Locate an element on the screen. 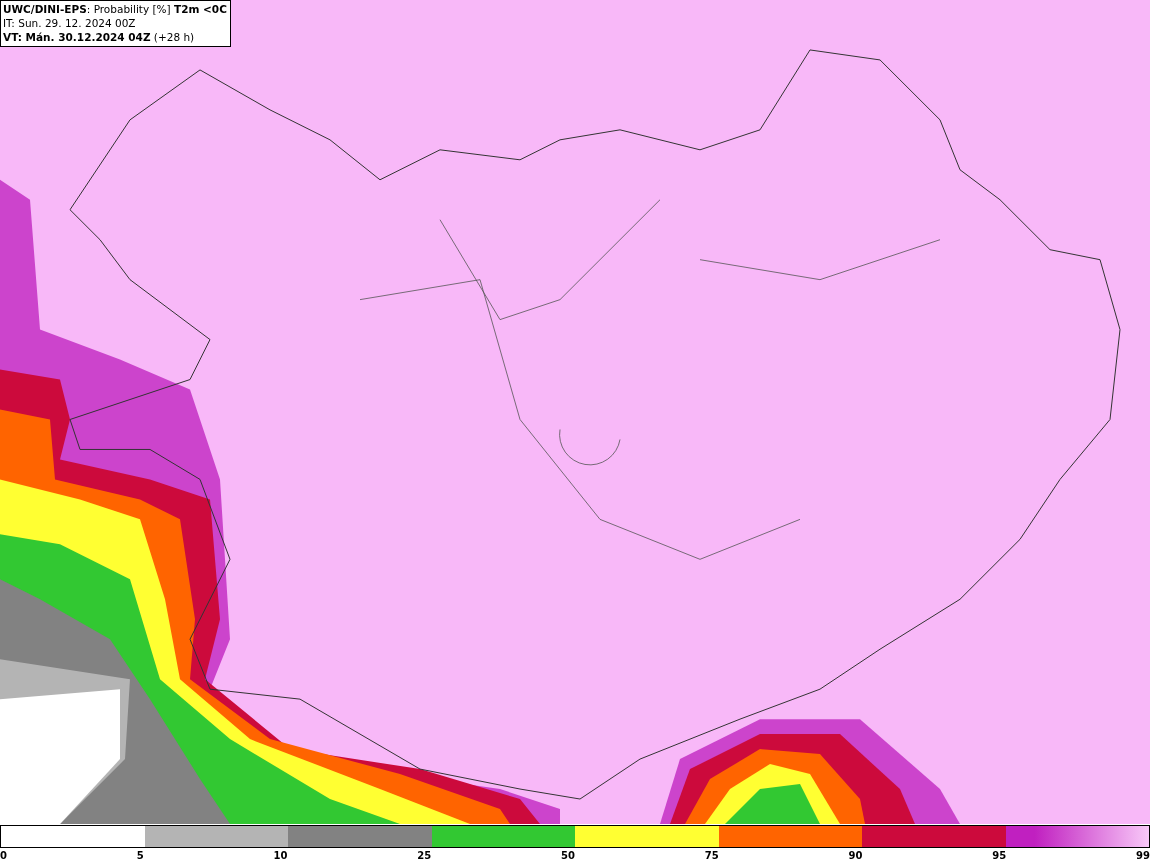  init-time: IT: Sun. 29. 12. 2024 00Z is located at coordinates (70, 23).